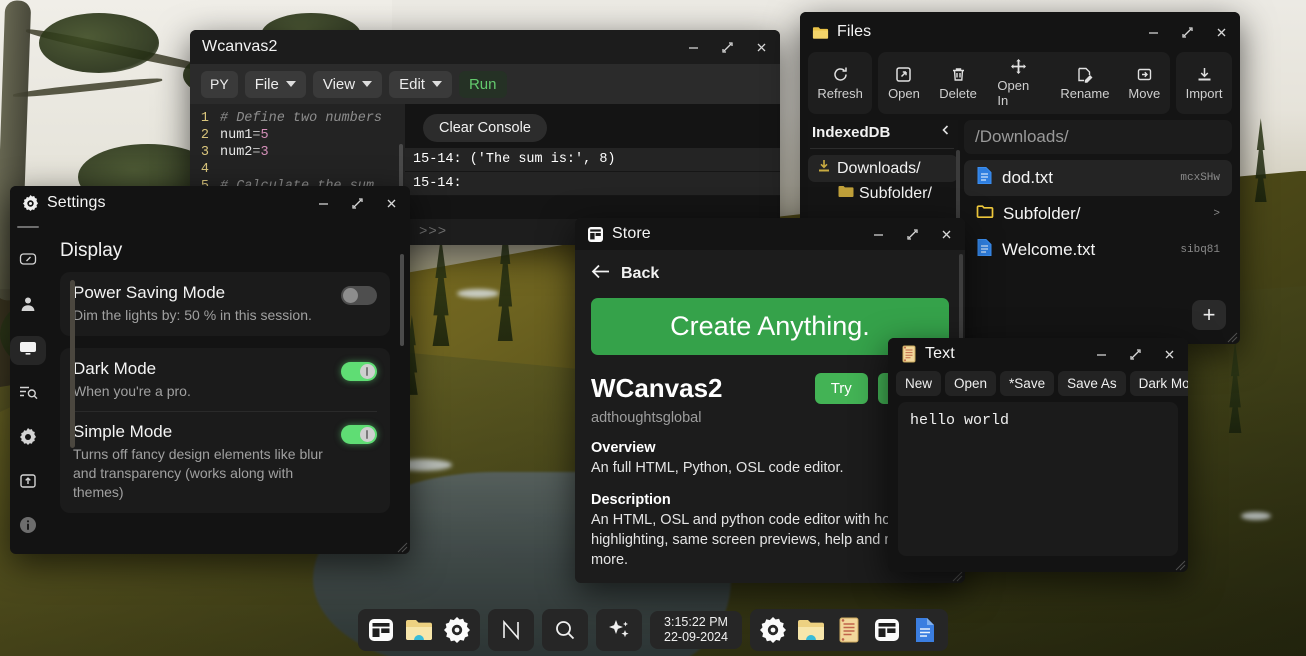 This screenshot has height=656, width=1306. What do you see at coordinates (28, 306) in the screenshot?
I see `sidebar-item-account` at bounding box center [28, 306].